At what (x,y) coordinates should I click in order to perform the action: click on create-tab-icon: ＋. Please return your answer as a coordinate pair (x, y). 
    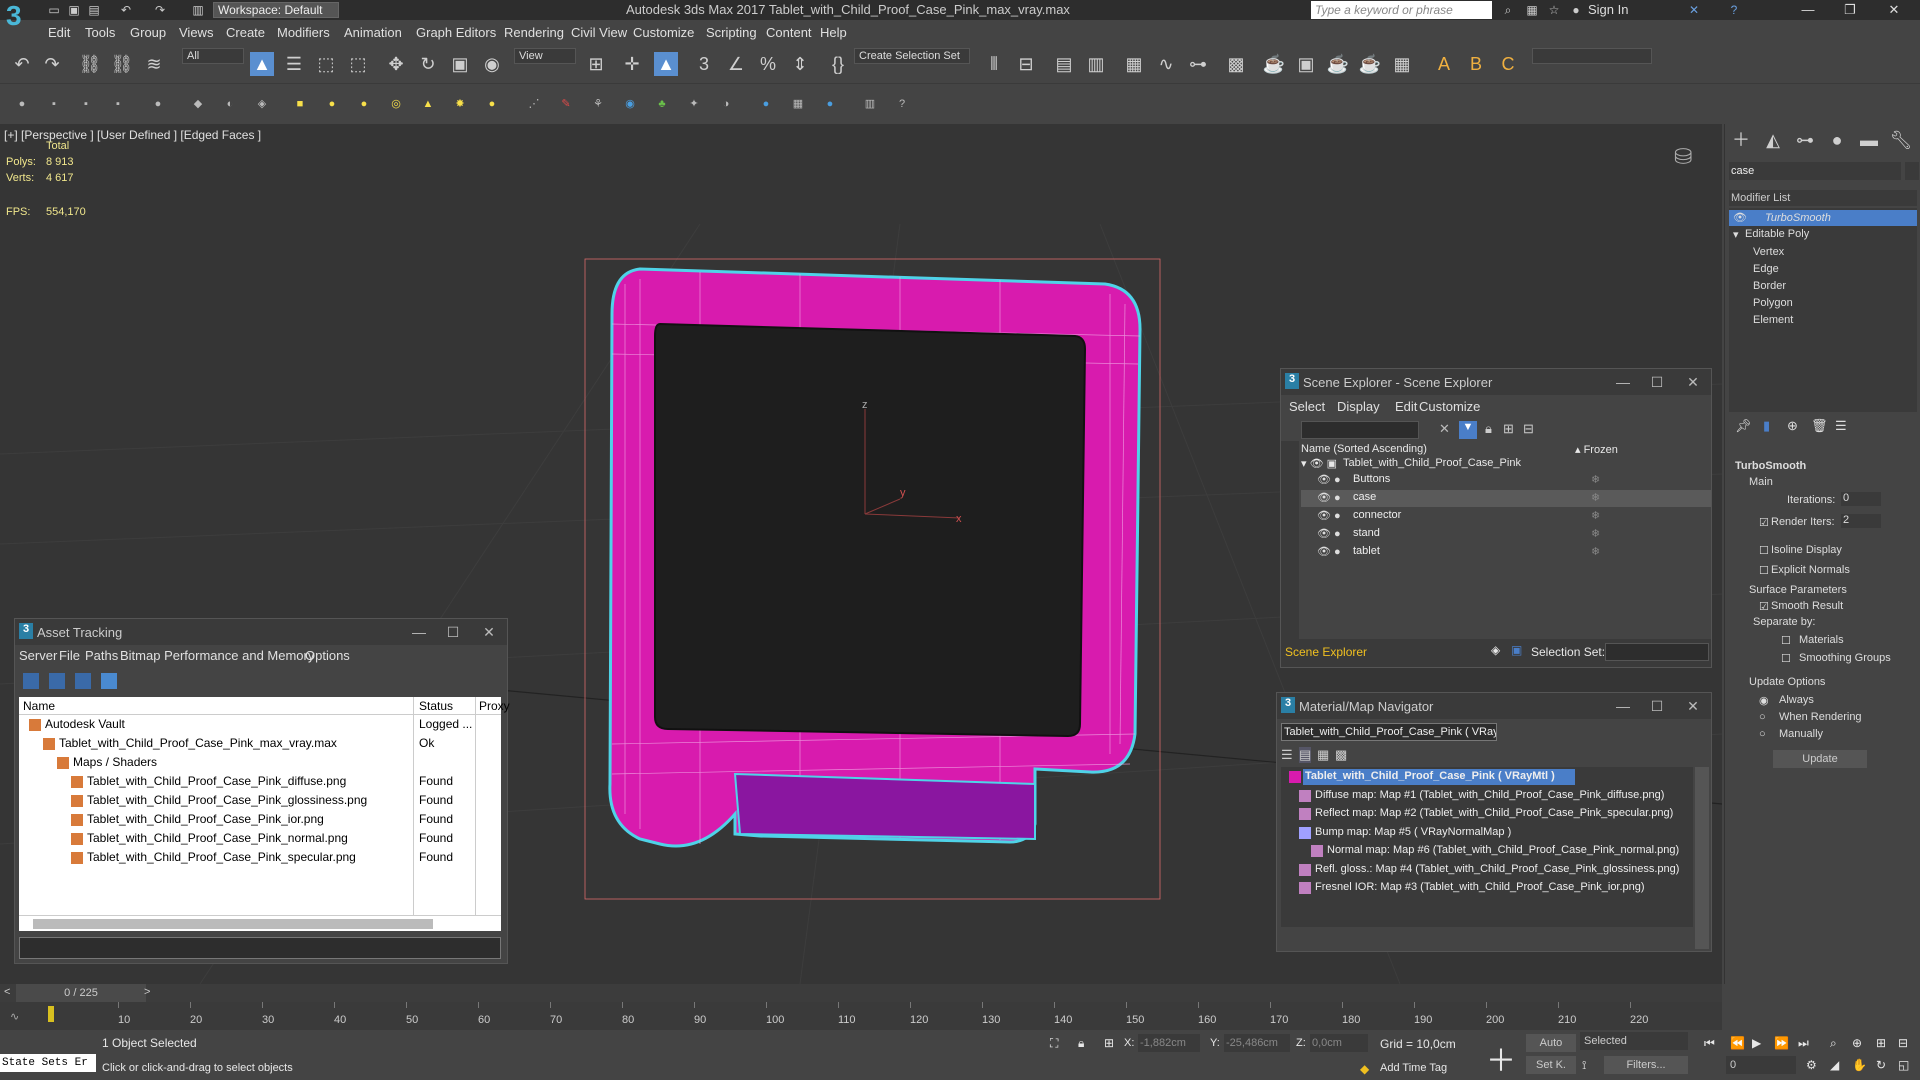
    Looking at the image, I should click on (1741, 140).